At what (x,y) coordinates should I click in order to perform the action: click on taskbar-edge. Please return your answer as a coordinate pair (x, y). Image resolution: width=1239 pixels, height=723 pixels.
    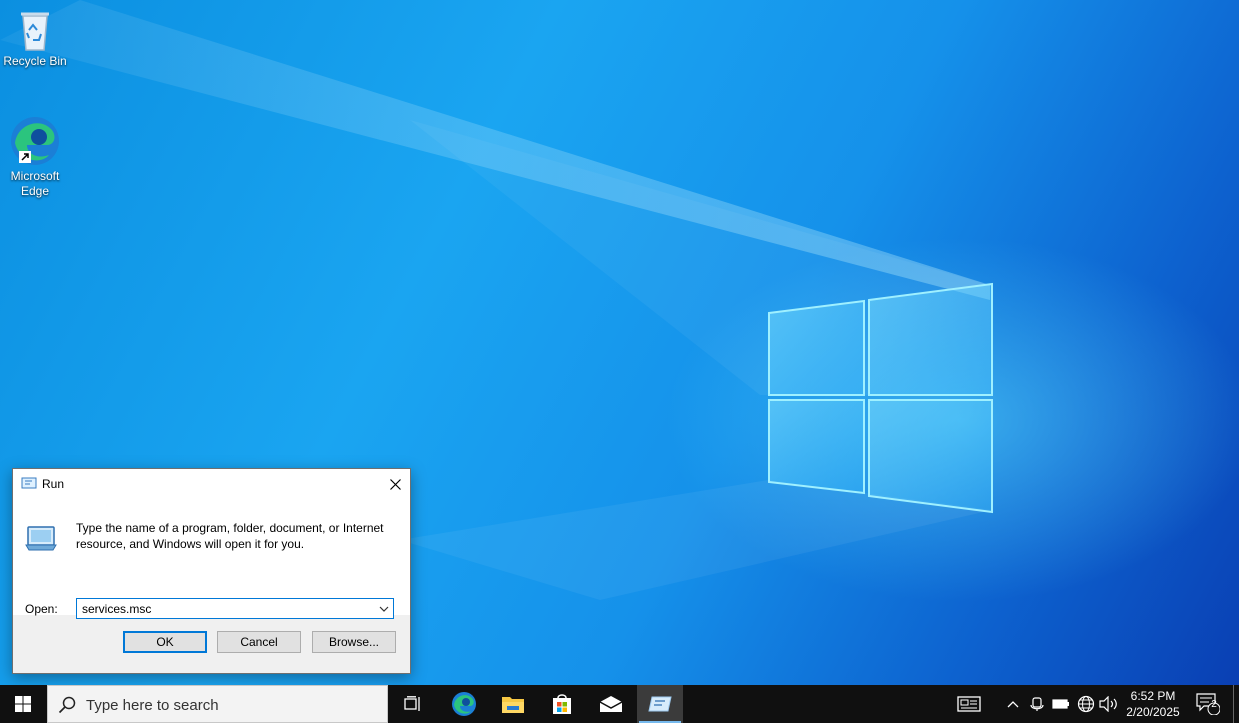
    Looking at the image, I should click on (463, 704).